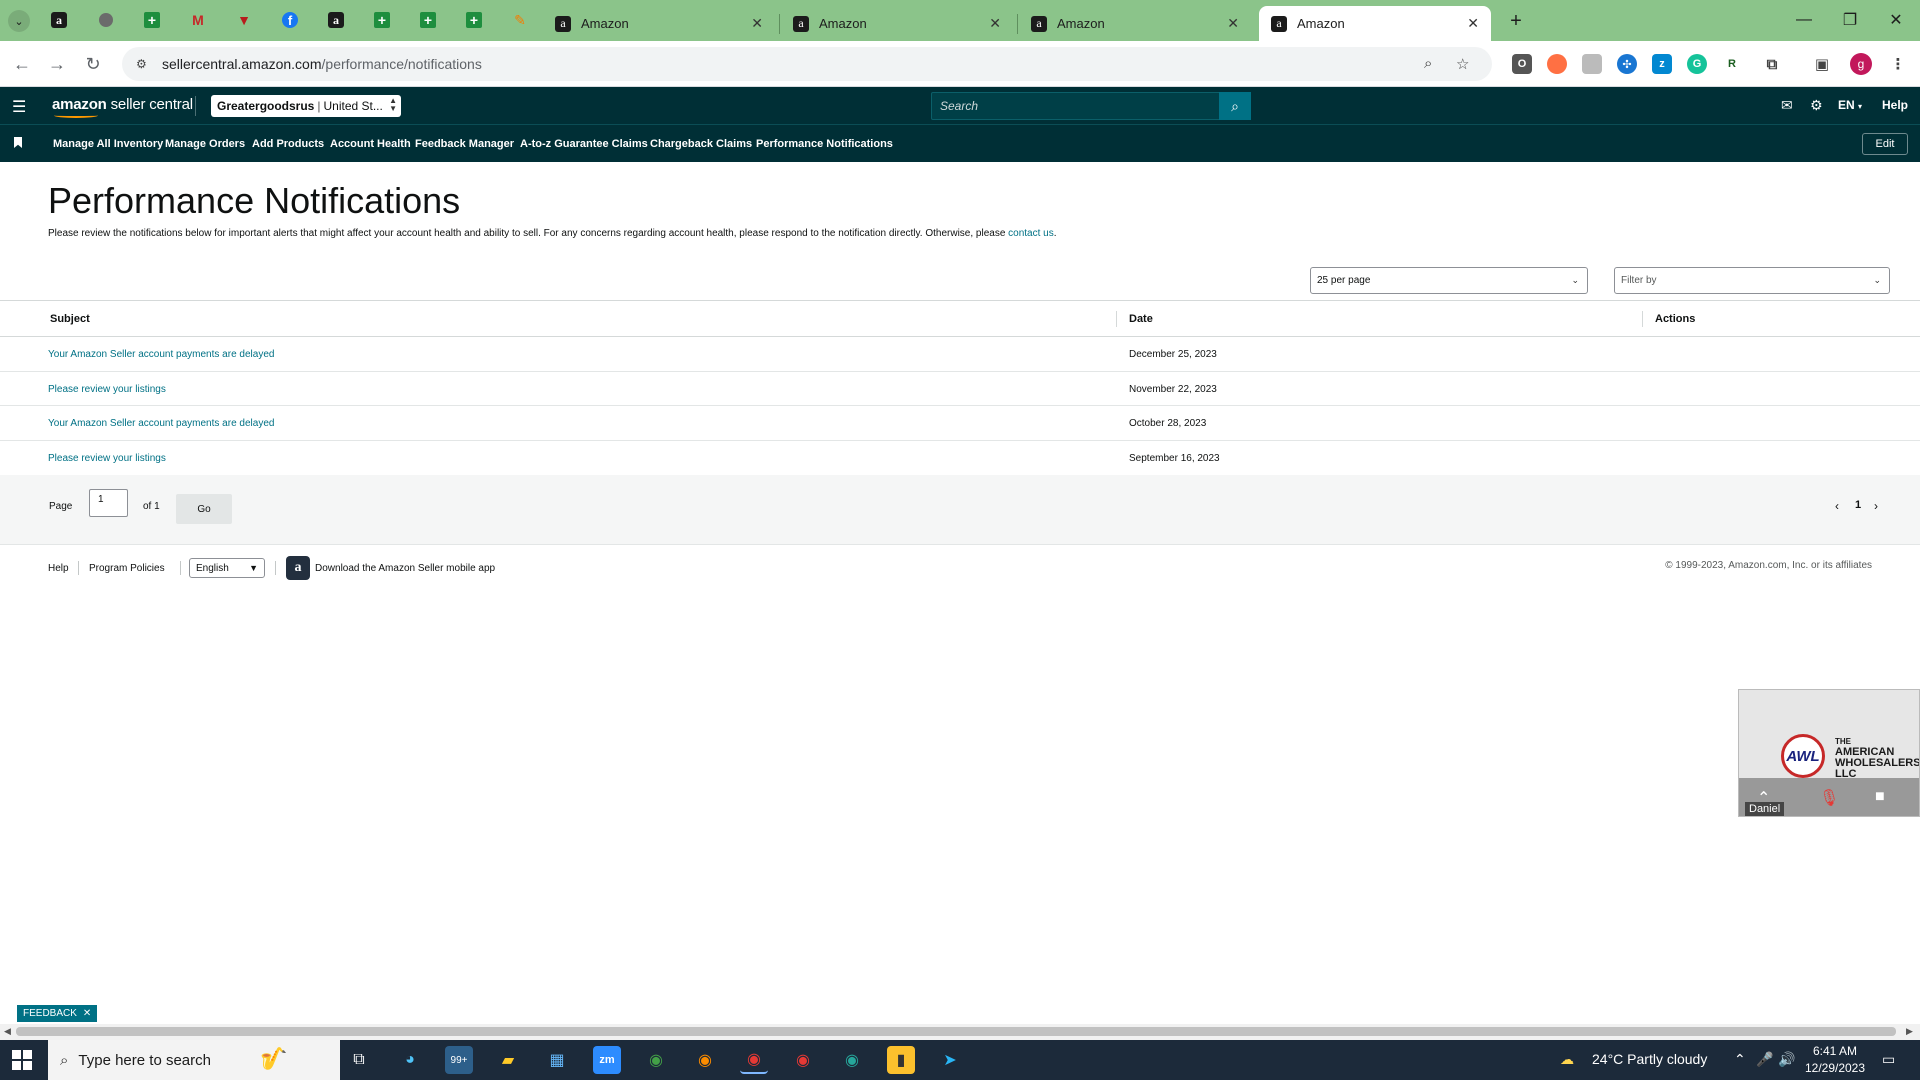 The width and height of the screenshot is (1920, 1080). What do you see at coordinates (1850, 20) in the screenshot?
I see `restore-button: ❐` at bounding box center [1850, 20].